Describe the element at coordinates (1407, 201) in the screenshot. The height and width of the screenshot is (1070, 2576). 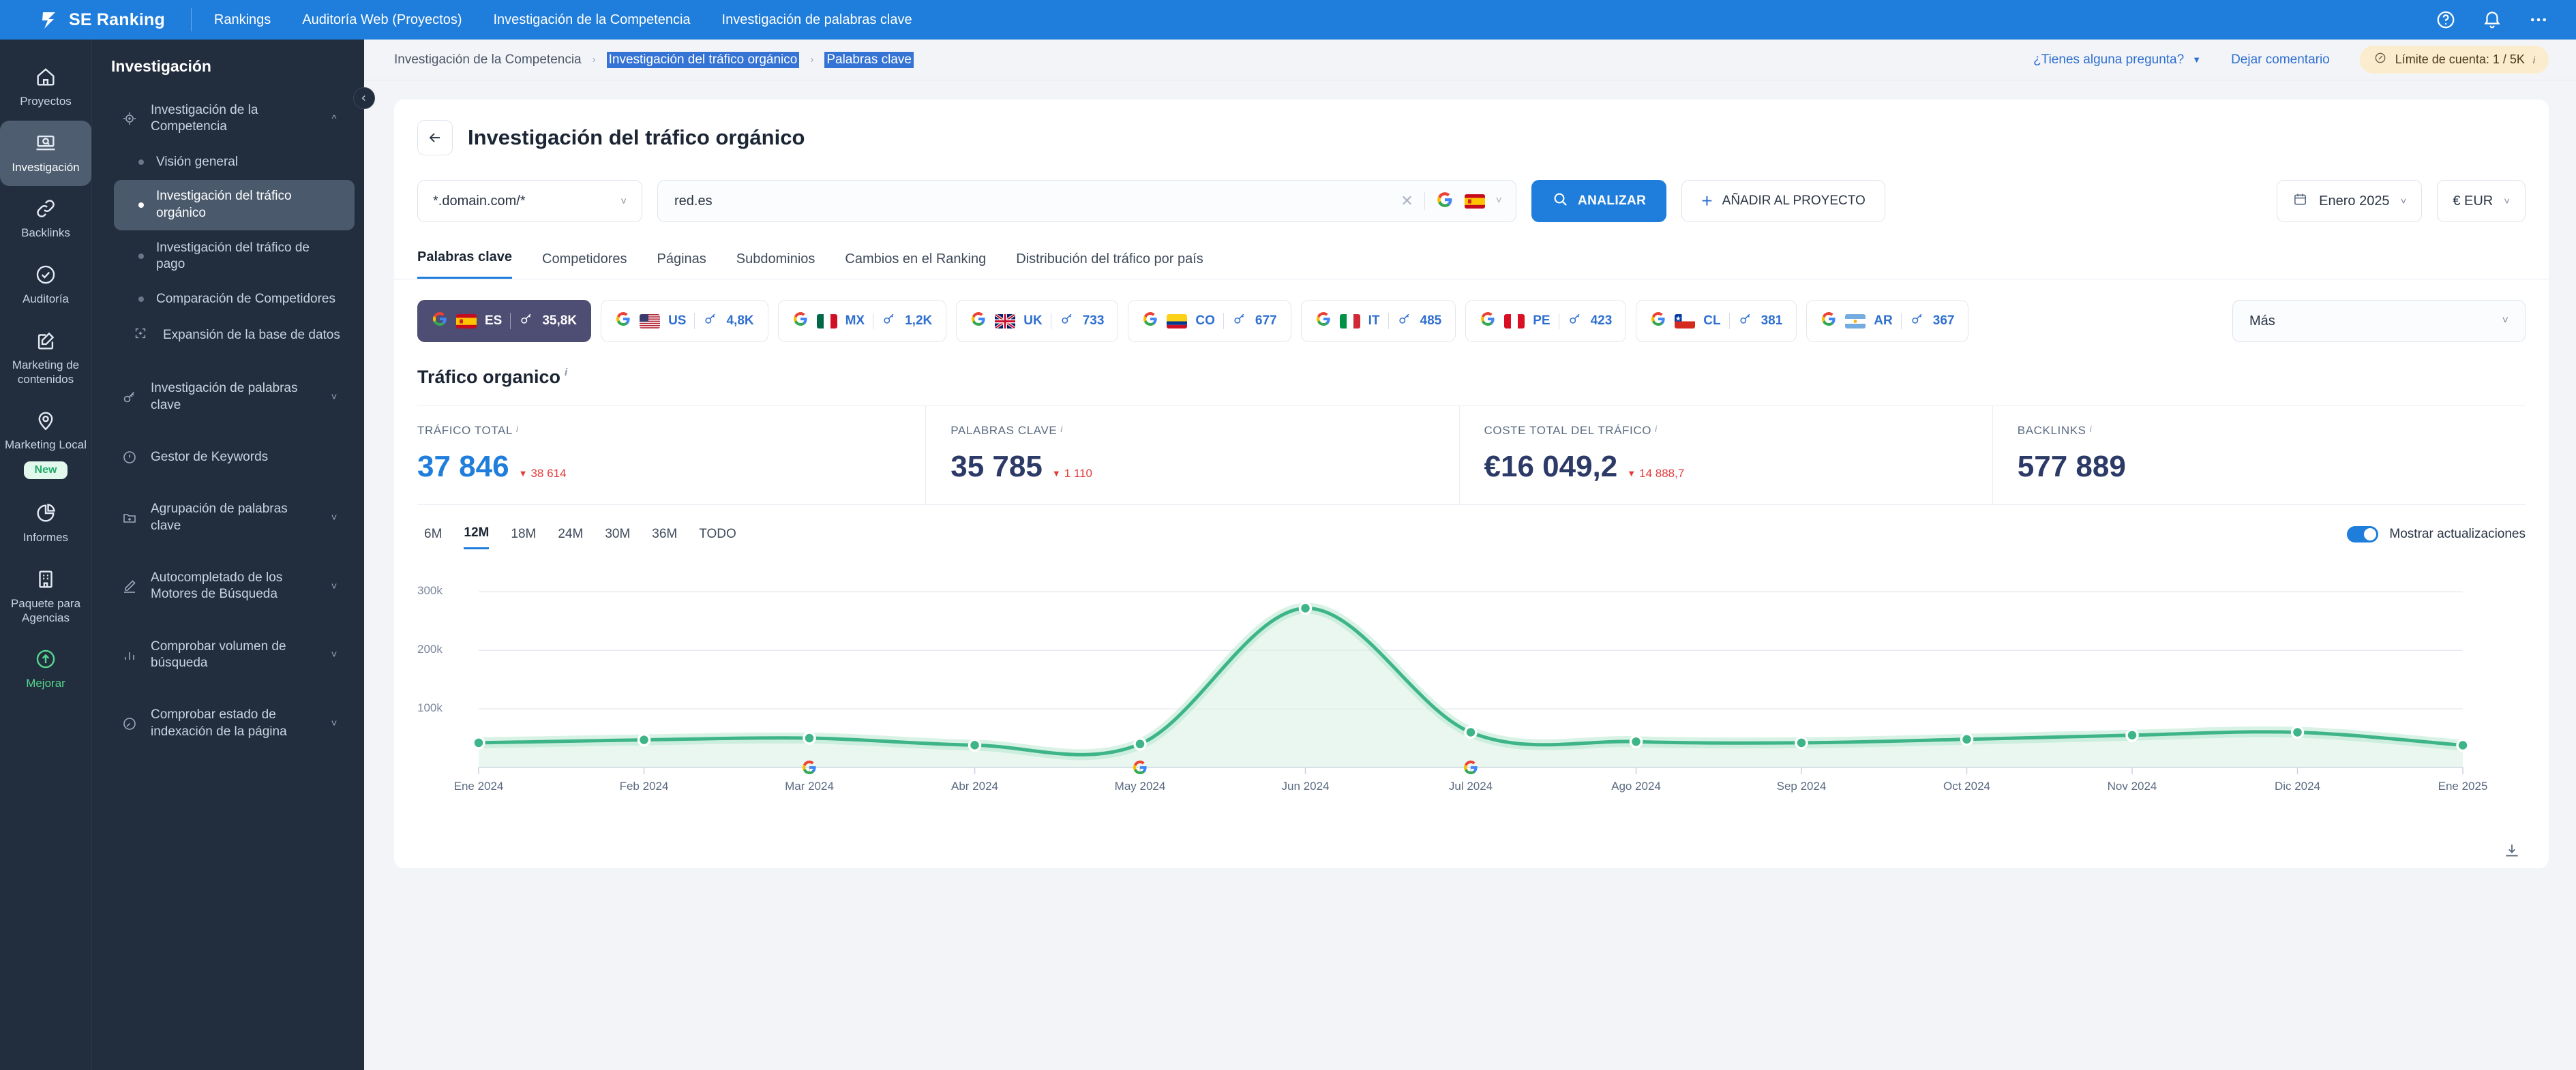
I see `clear-icon: ✕` at that location.